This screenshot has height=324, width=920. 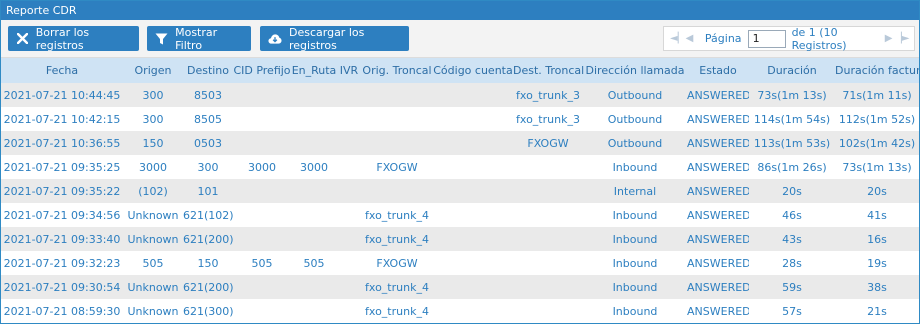 I want to click on prev-page-icon: ◀, so click(x=689, y=38).